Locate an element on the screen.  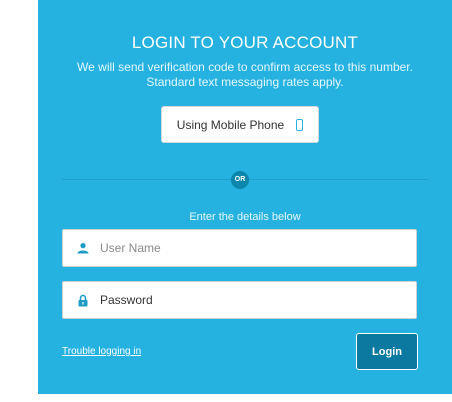
login-button: Login is located at coordinates (387, 351).